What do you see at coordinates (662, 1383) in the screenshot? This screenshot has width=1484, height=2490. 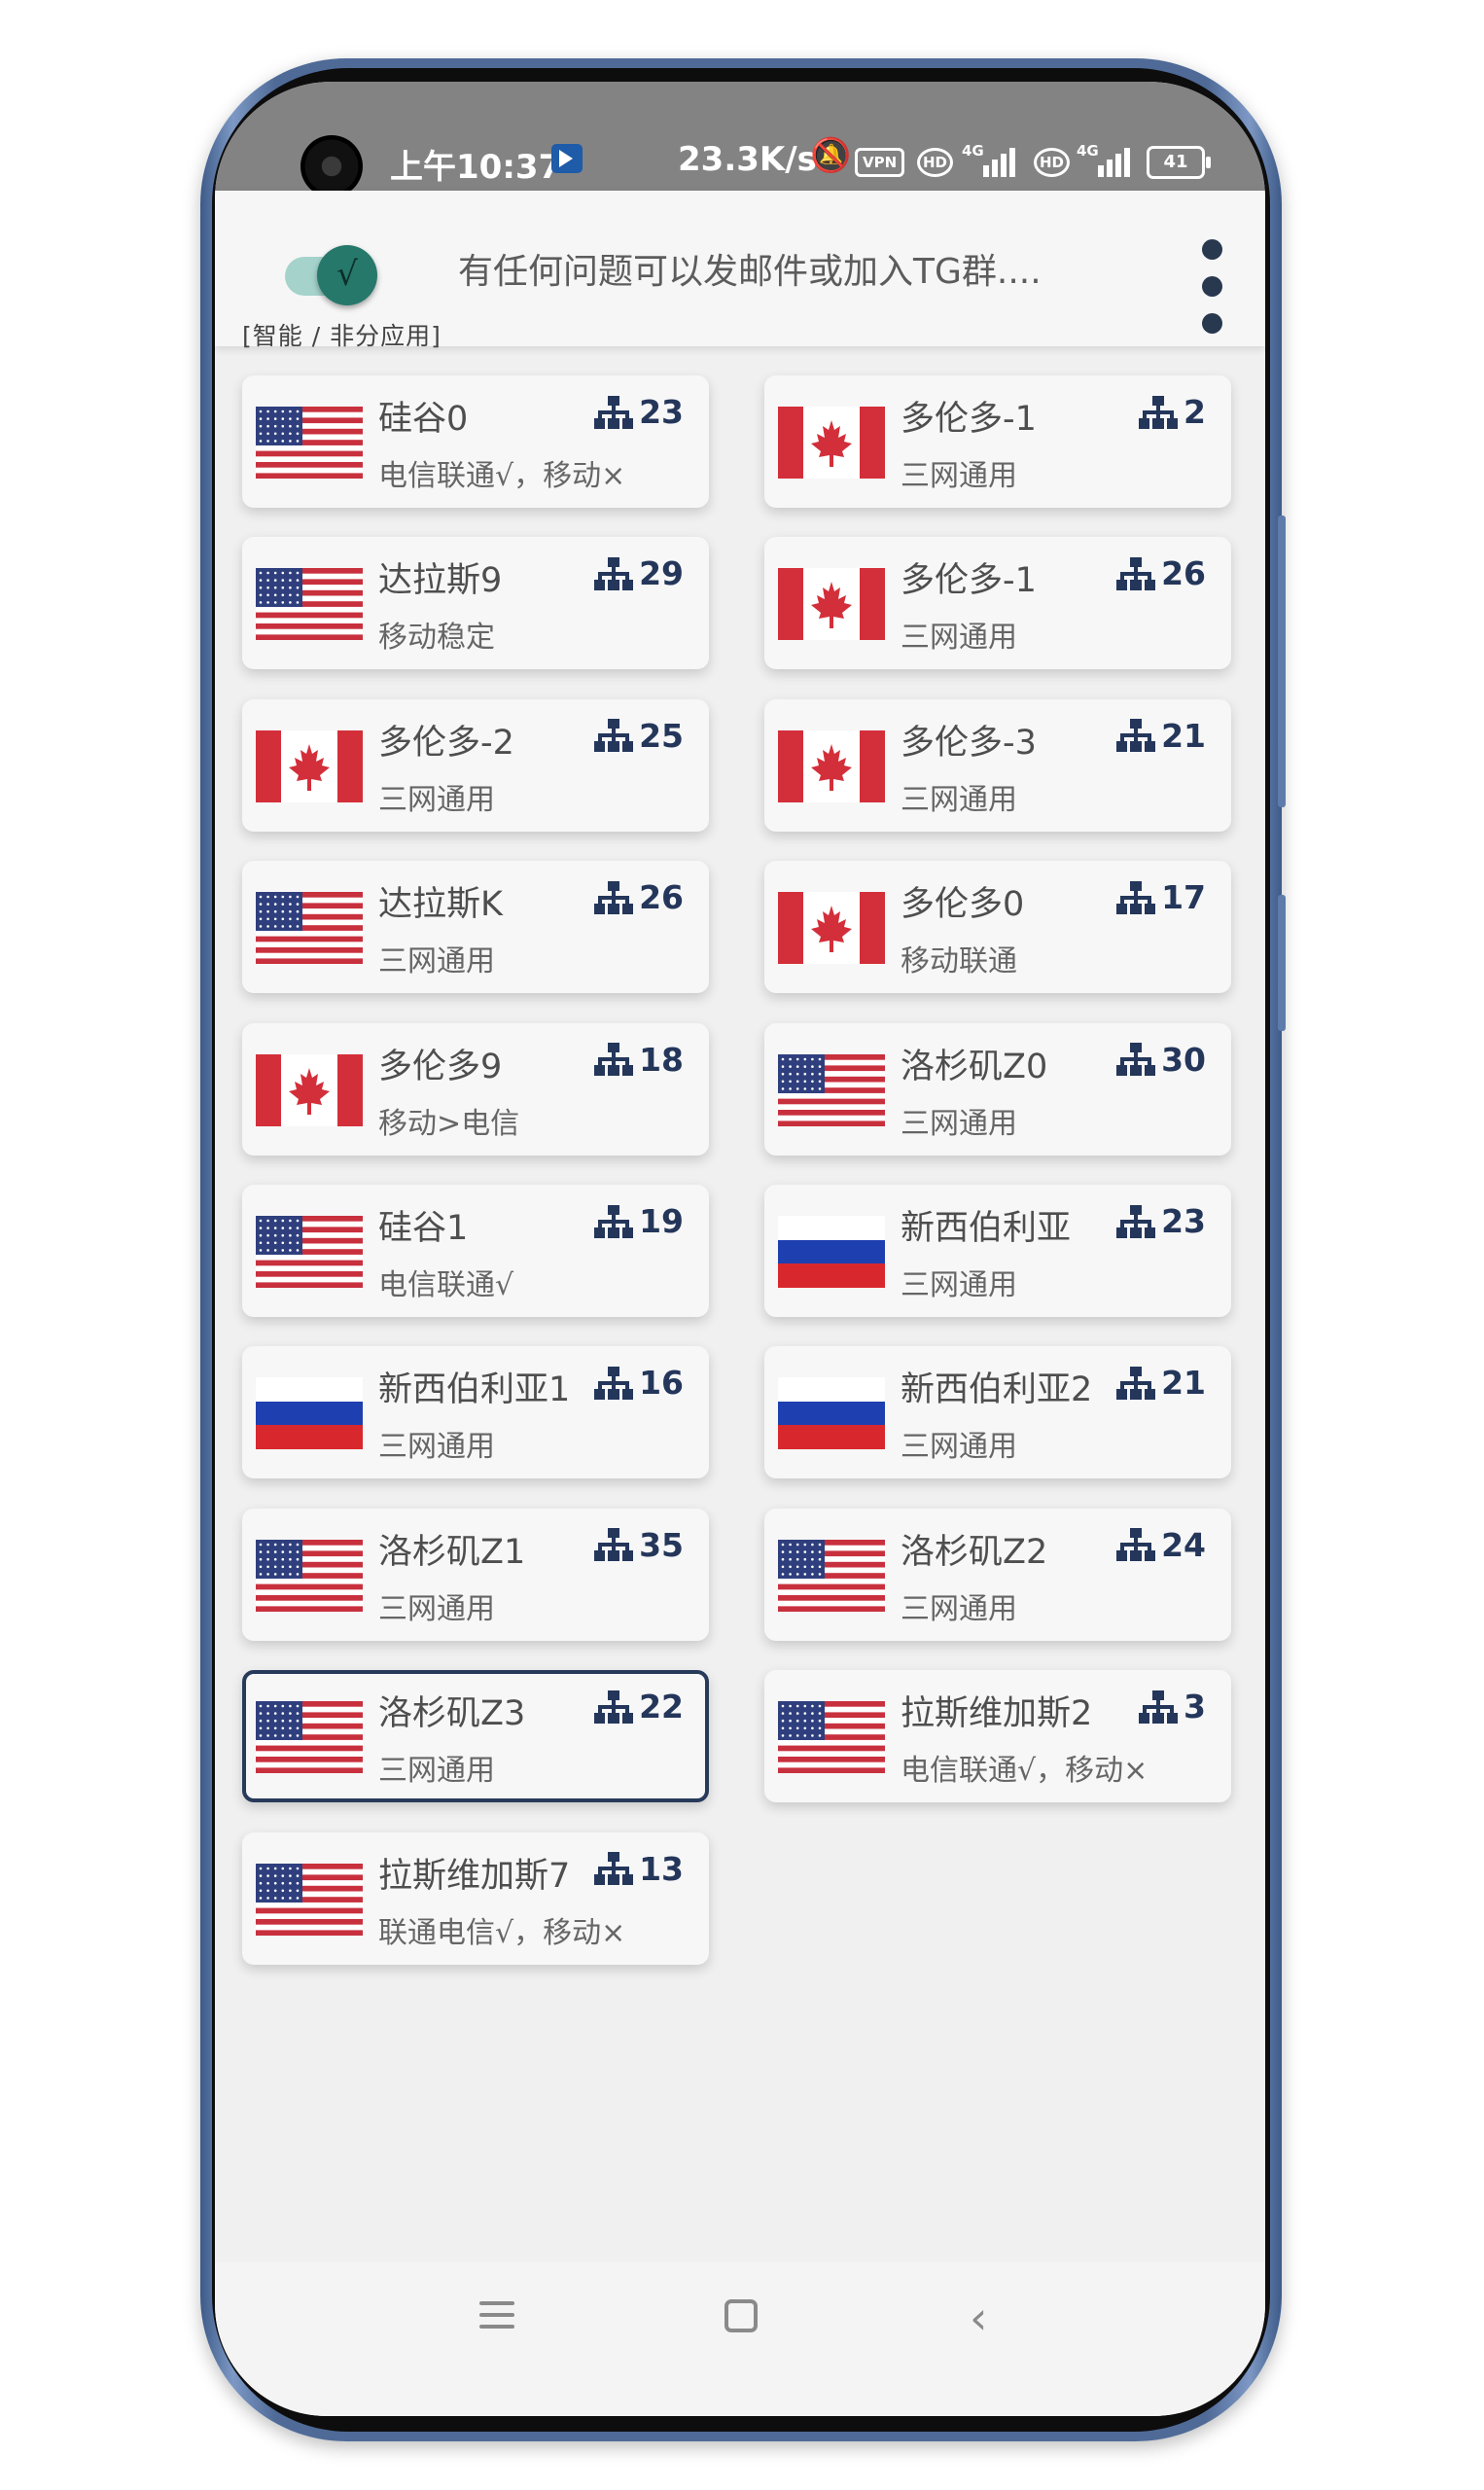 I see `count-value: 16` at bounding box center [662, 1383].